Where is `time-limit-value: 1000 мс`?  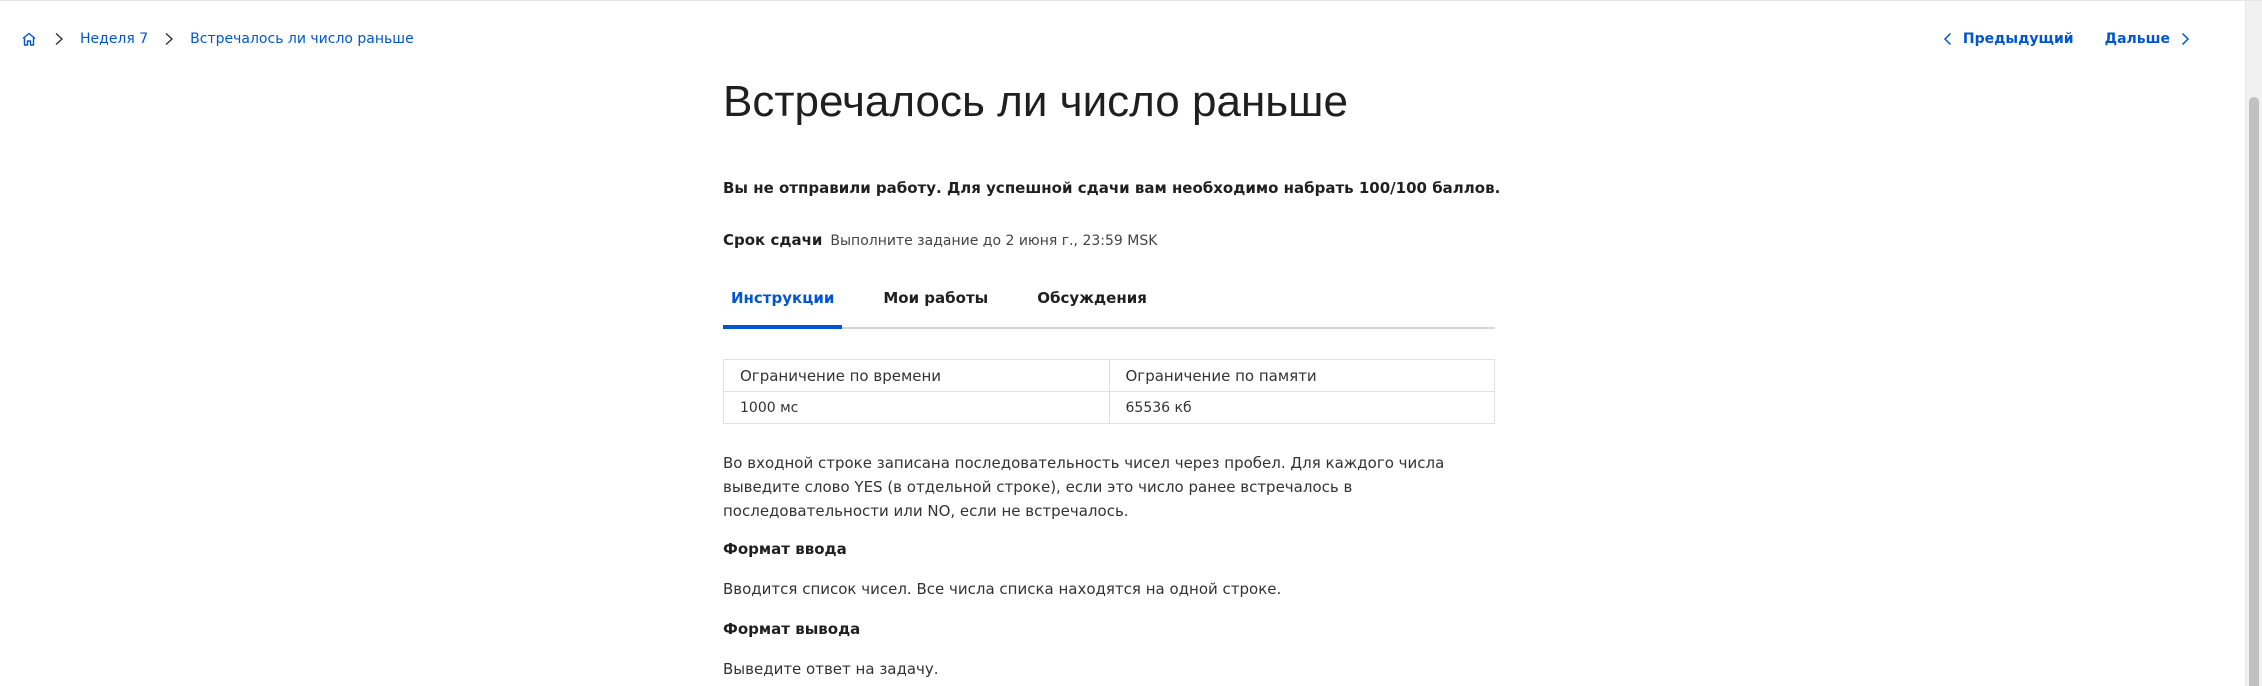
time-limit-value: 1000 мс is located at coordinates (916, 407).